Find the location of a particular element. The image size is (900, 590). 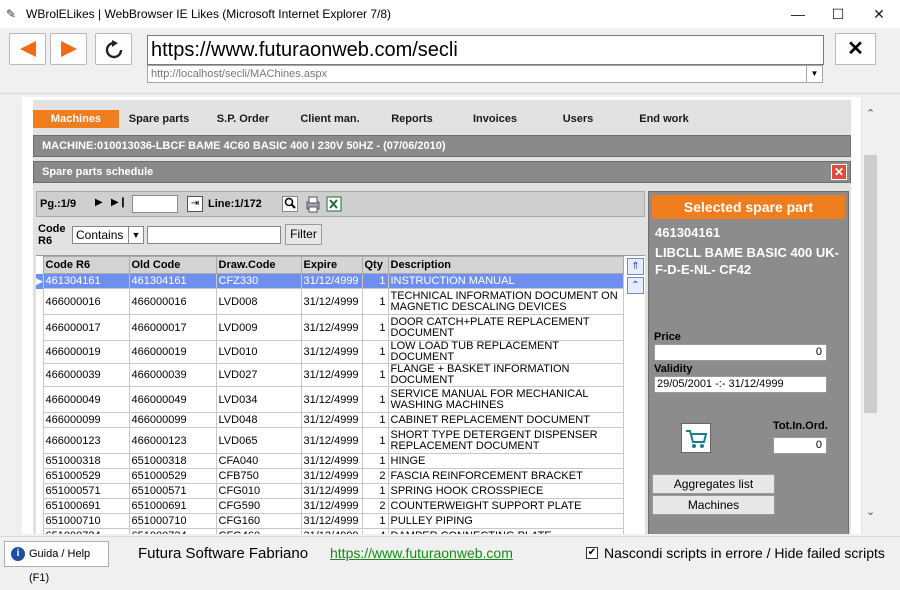

print-icon is located at coordinates (313, 204).